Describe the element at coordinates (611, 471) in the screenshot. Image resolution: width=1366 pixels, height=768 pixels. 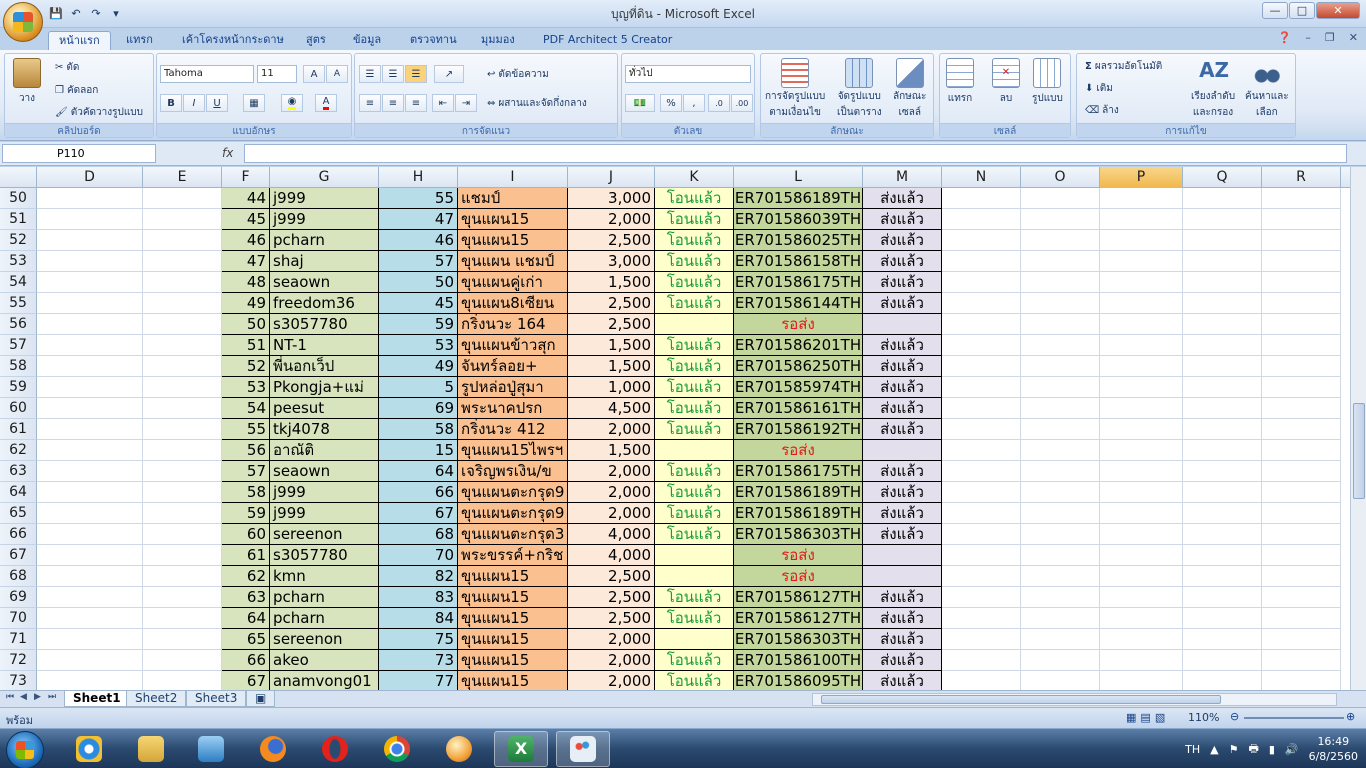
I see `cell-j: 2,000` at that location.